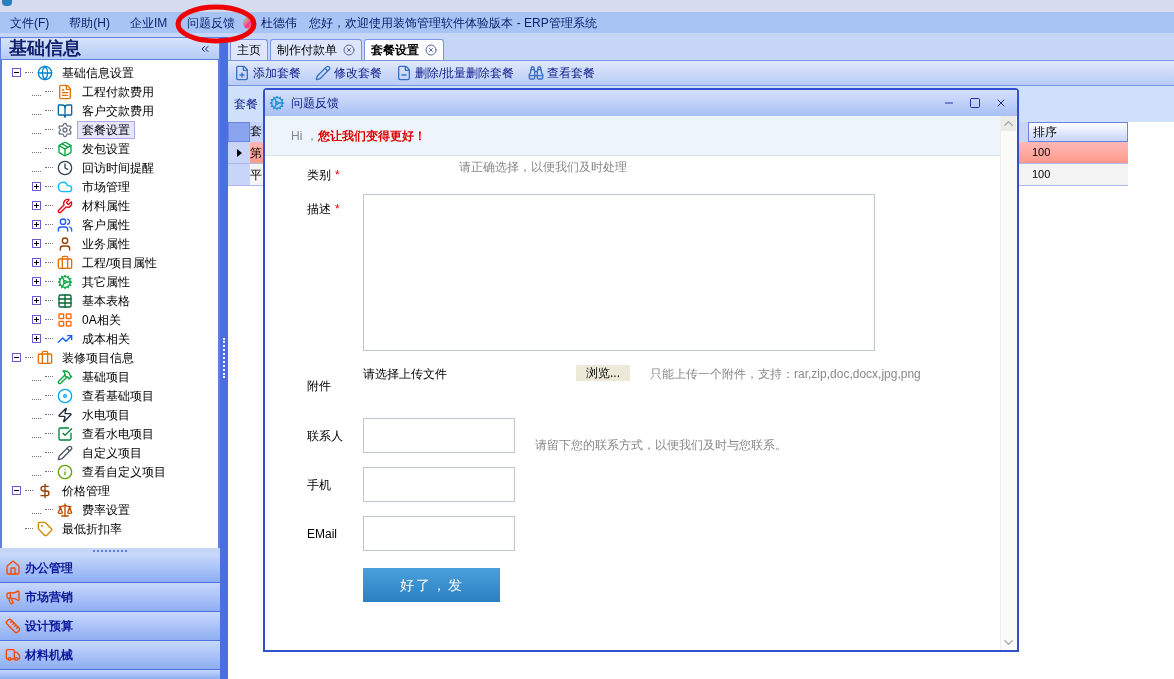  I want to click on tree-item: 装修项目信息, so click(98, 357).